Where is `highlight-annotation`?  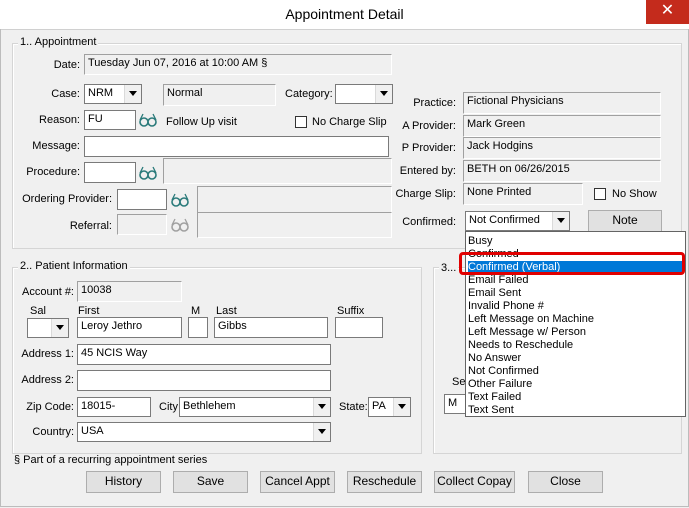
highlight-annotation is located at coordinates (572, 263).